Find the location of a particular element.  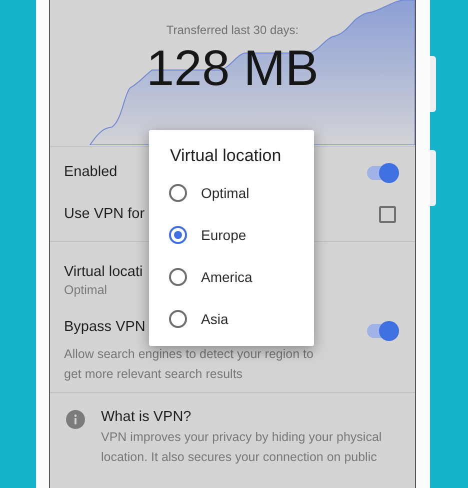

info-icon is located at coordinates (75, 419).